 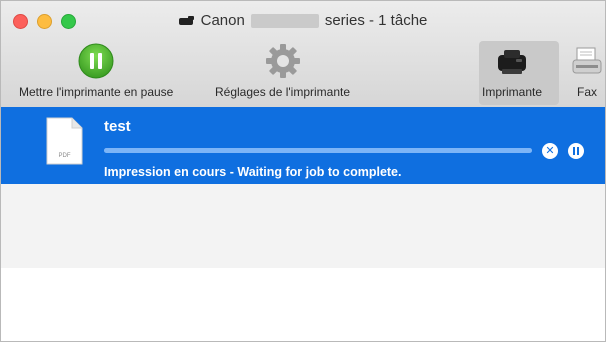 I want to click on fax-icon, so click(x=587, y=60).